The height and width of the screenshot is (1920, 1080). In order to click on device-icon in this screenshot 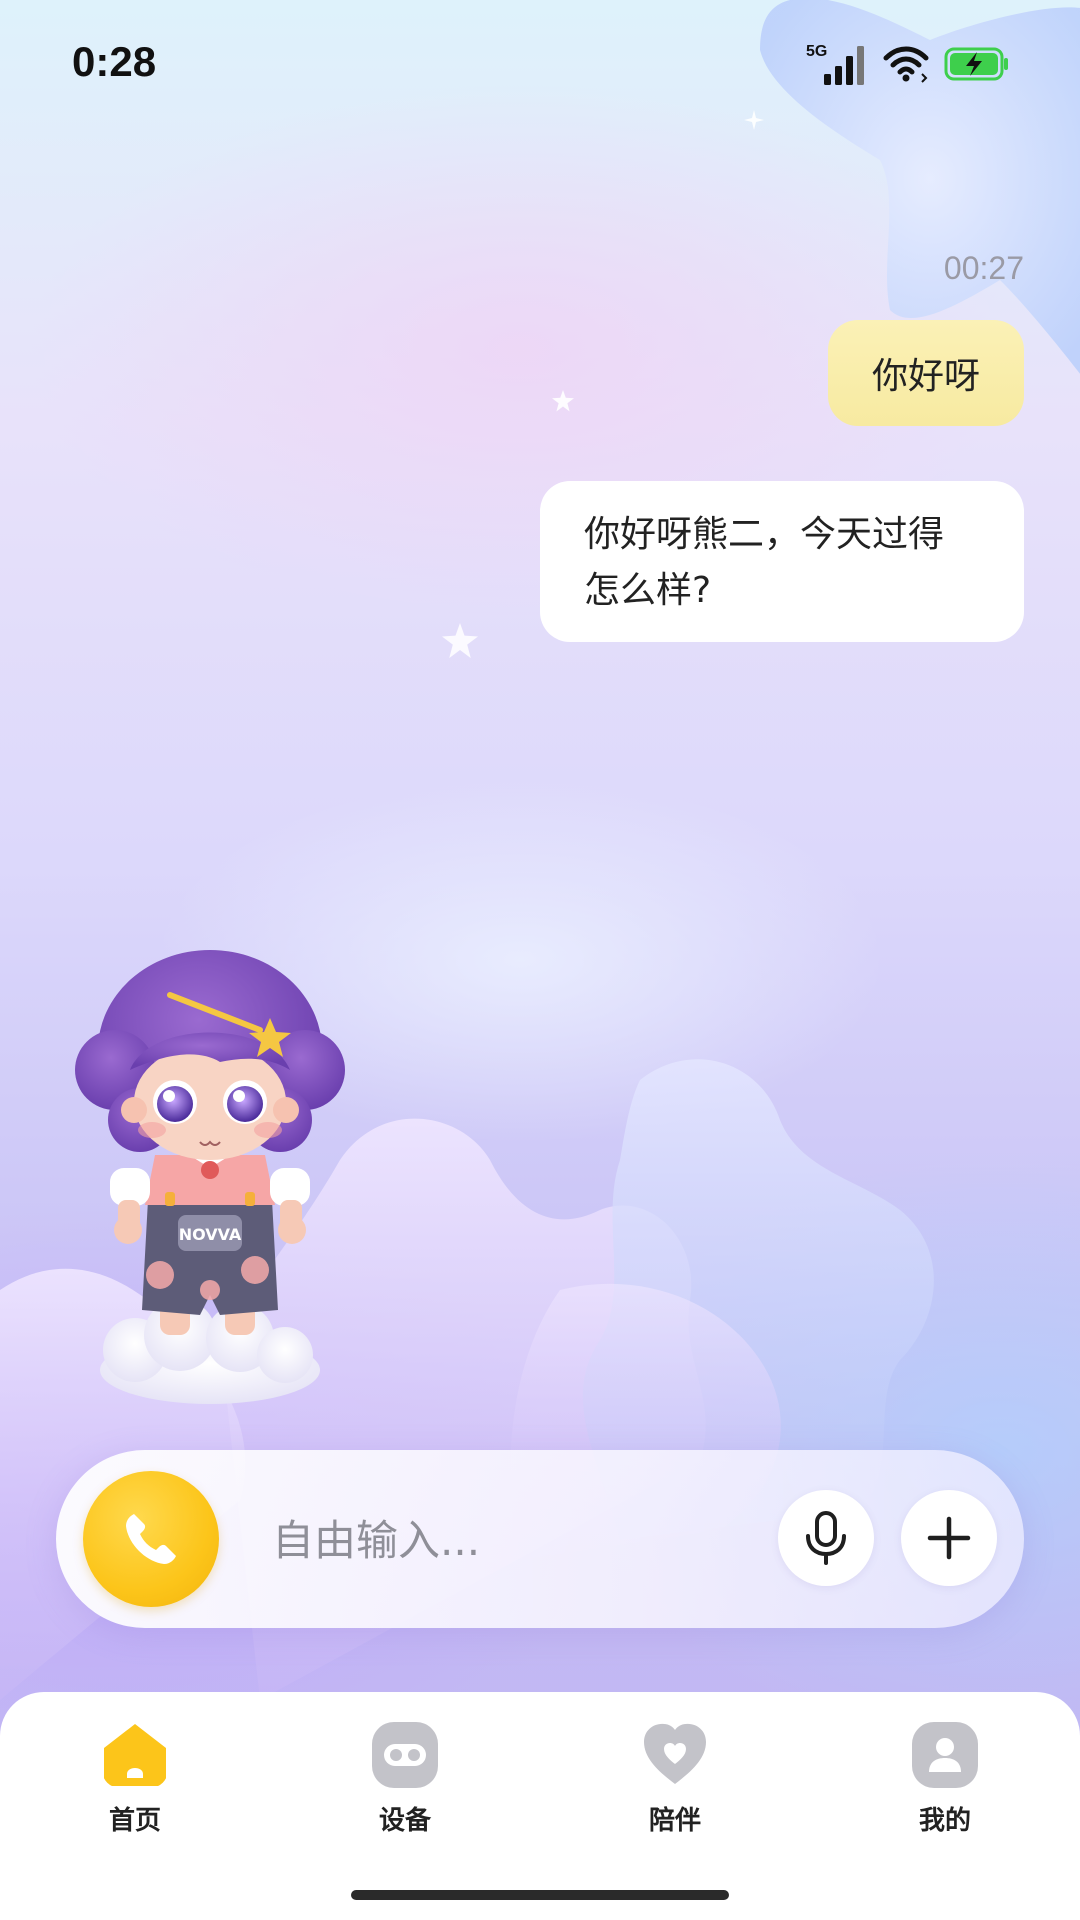, I will do `click(405, 1755)`.